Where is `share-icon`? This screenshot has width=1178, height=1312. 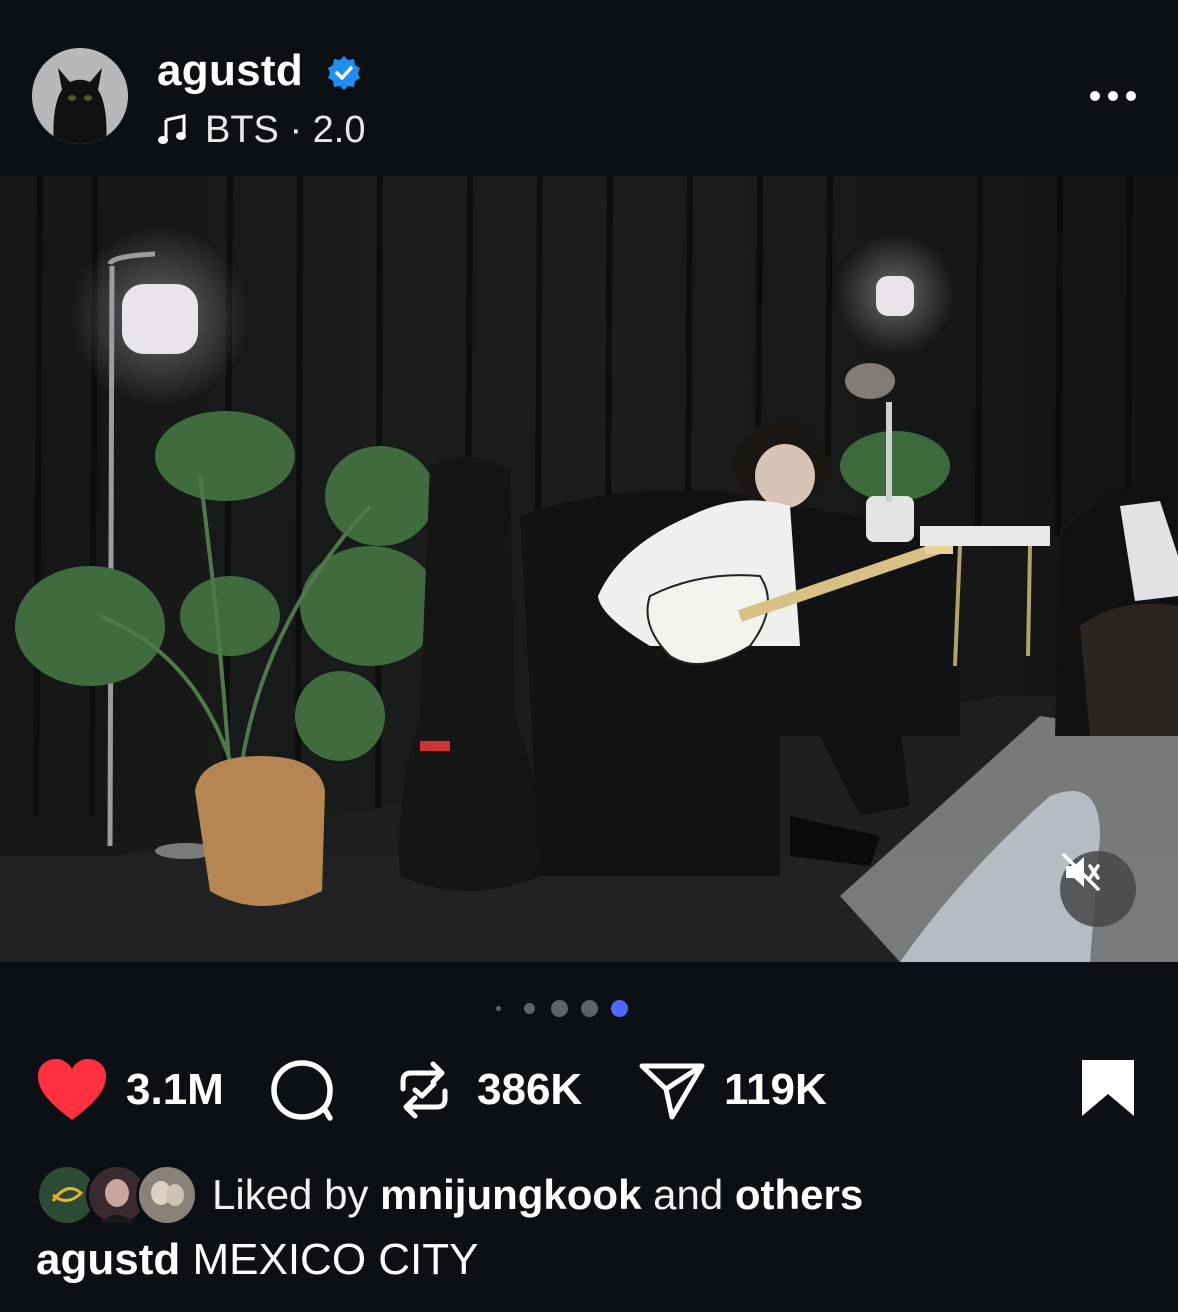 share-icon is located at coordinates (672, 1091).